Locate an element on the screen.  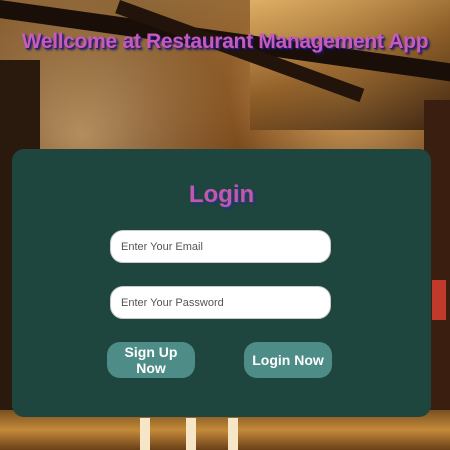
password-field is located at coordinates (220, 302).